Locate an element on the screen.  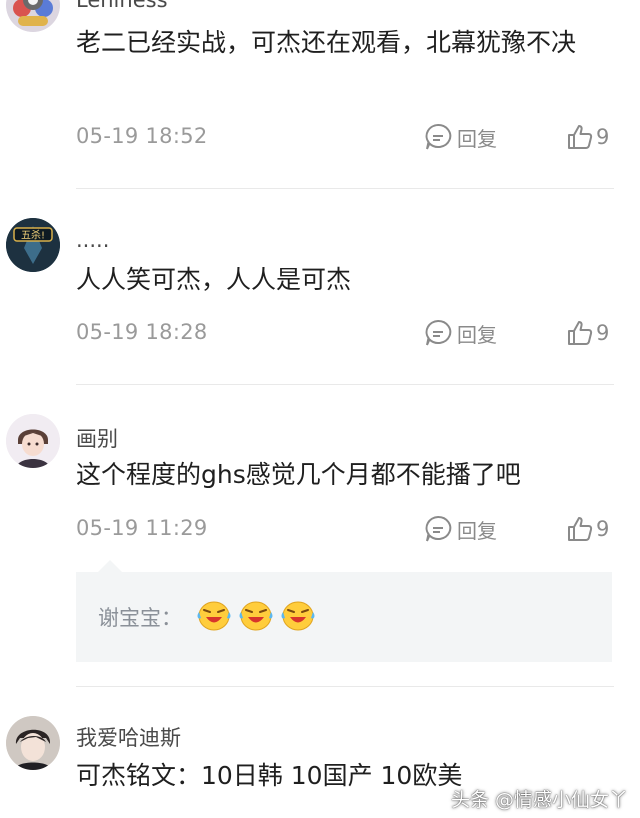
comment-text: 这个程度的ghs感觉几个月都不能播了吧 is located at coordinates (298, 474).